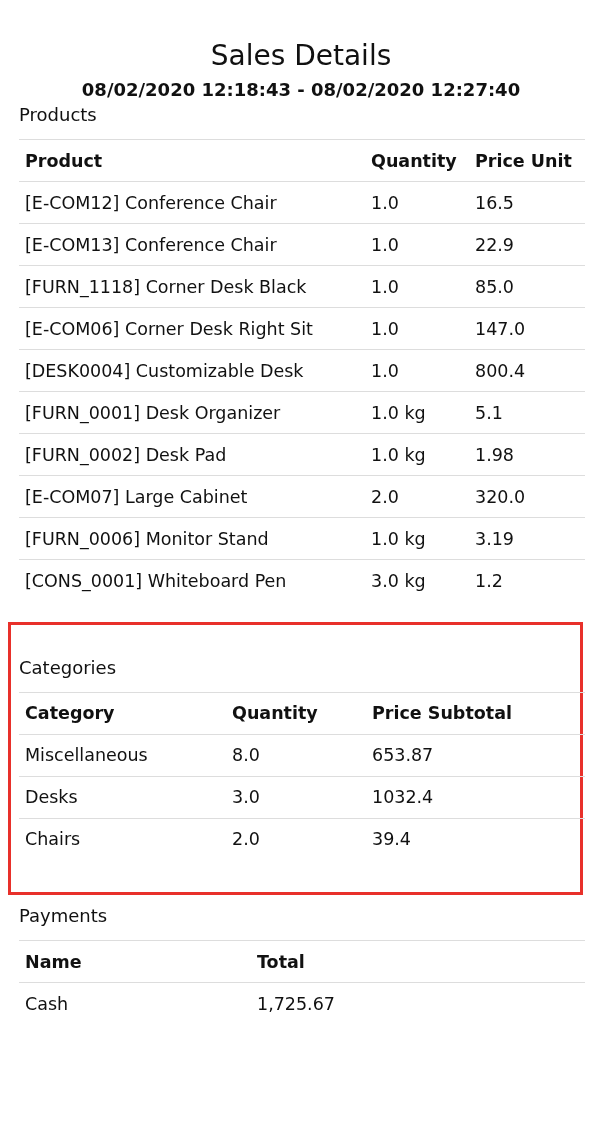 The height and width of the screenshot is (1128, 602). What do you see at coordinates (527, 454) in the screenshot?
I see `table-cell: 1.98` at bounding box center [527, 454].